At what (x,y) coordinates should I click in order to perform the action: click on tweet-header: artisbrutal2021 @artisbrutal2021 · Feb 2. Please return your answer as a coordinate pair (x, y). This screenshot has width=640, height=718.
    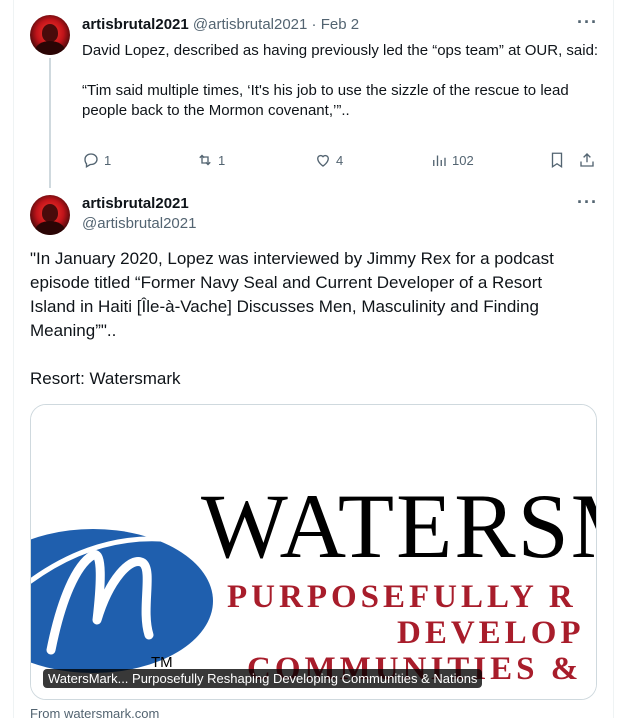
    Looking at the image, I should click on (220, 24).